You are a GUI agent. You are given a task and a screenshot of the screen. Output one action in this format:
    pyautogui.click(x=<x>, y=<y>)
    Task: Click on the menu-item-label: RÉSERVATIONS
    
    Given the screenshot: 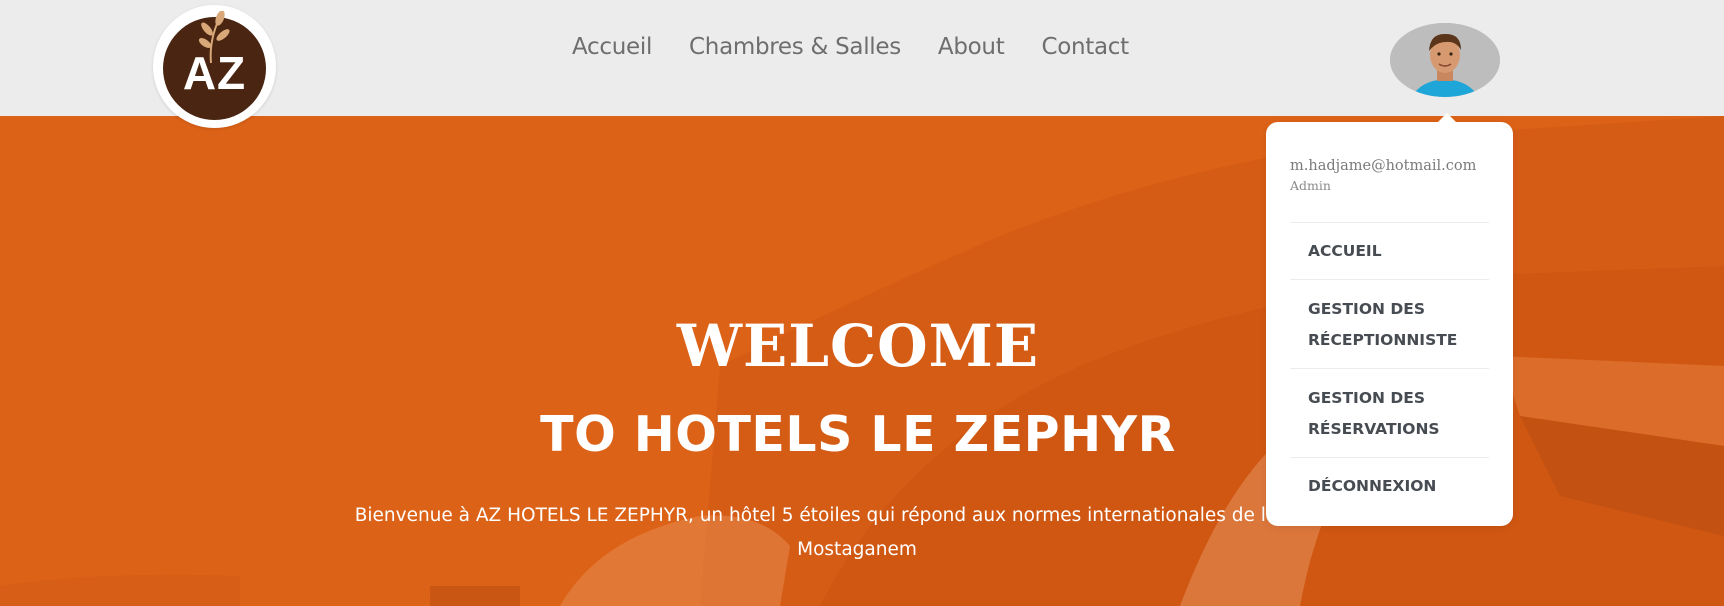 What is the action you would take?
    pyautogui.click(x=1374, y=429)
    